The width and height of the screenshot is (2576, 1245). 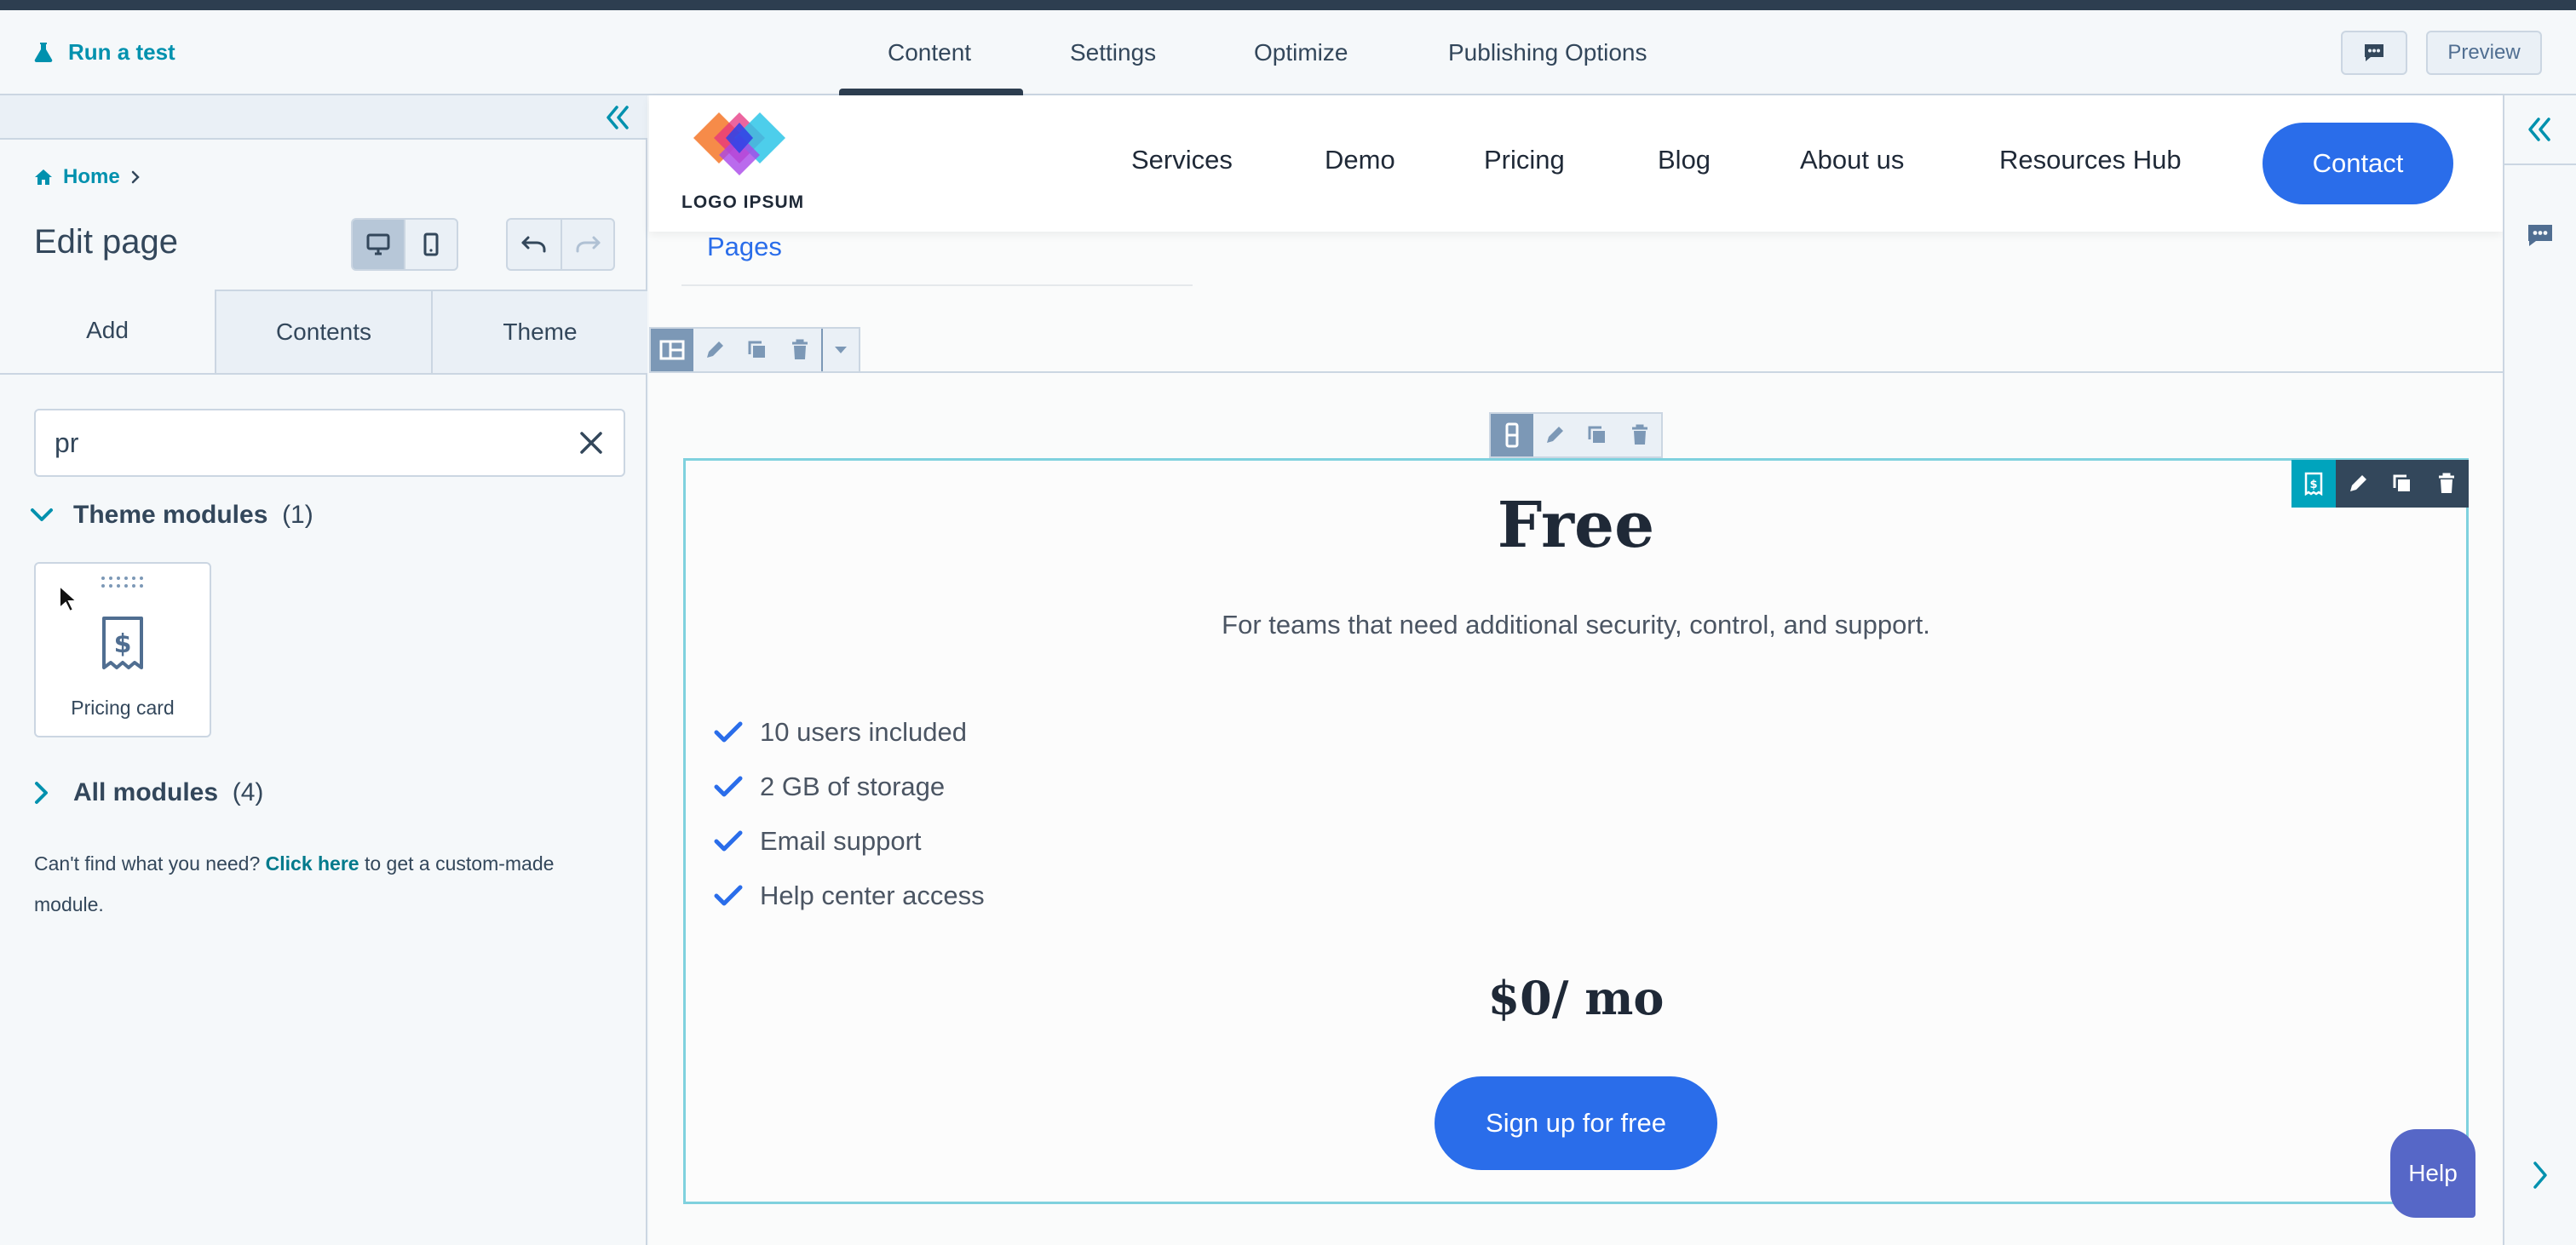 What do you see at coordinates (2433, 1173) in the screenshot?
I see `help-button: Help` at bounding box center [2433, 1173].